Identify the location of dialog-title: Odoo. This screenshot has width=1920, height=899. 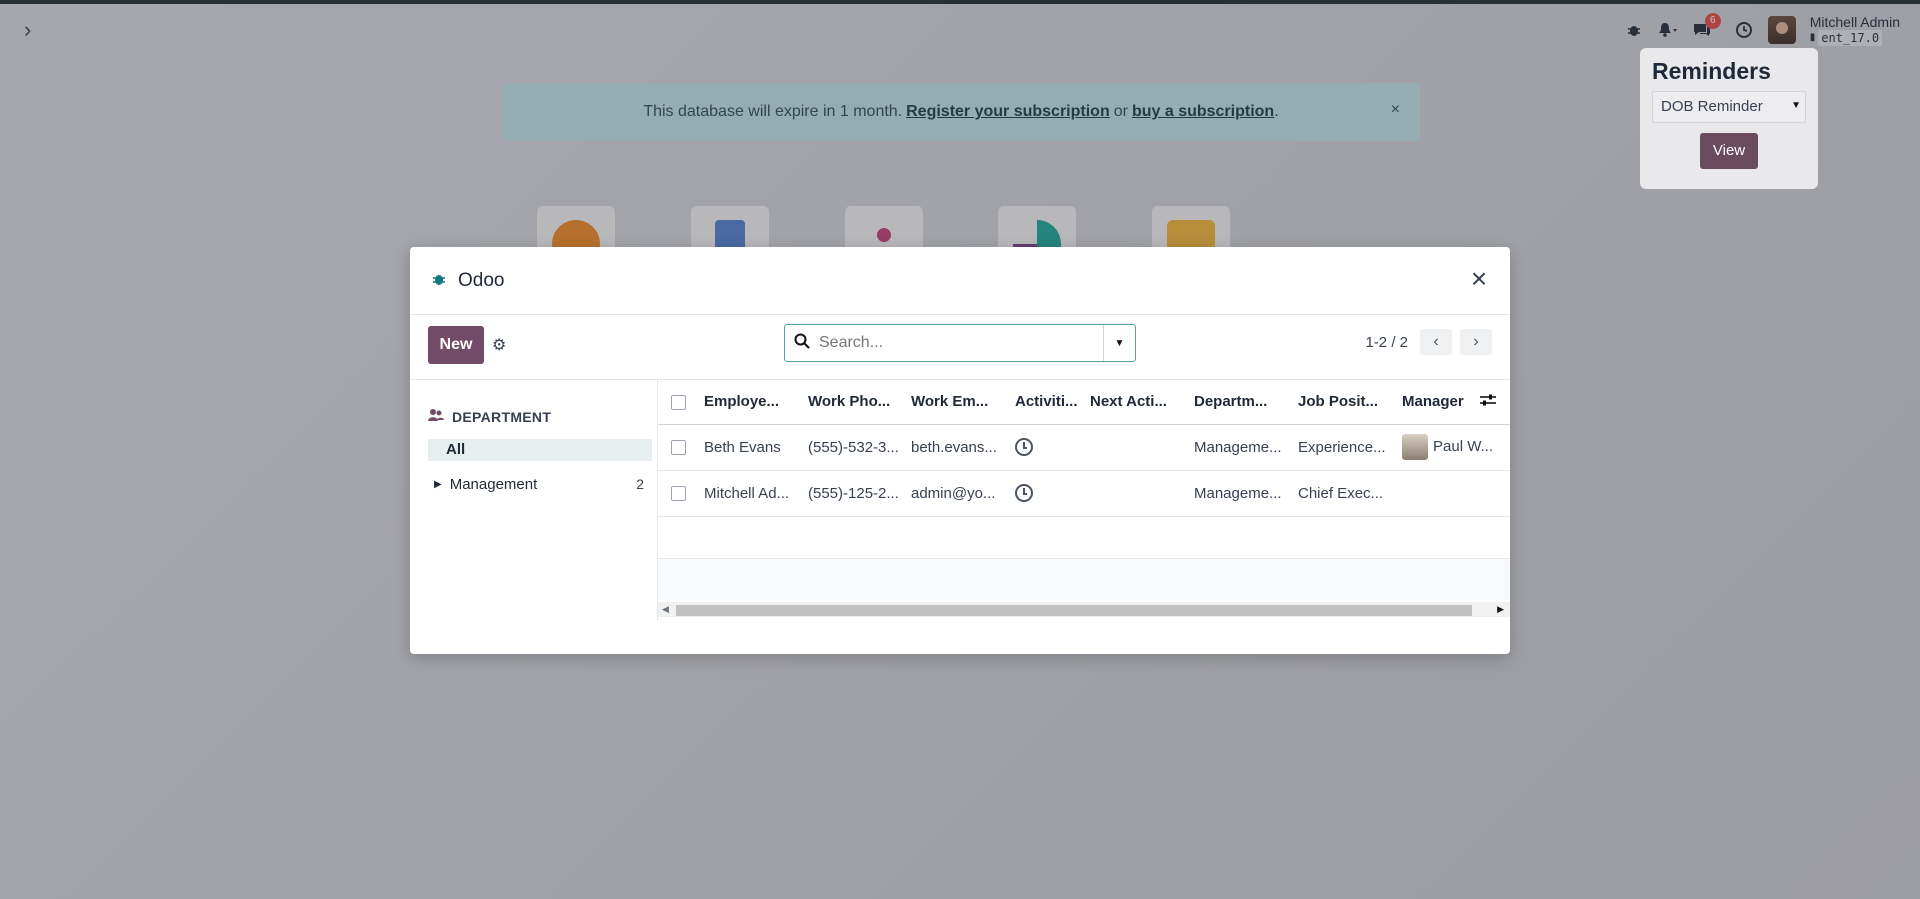
(481, 280).